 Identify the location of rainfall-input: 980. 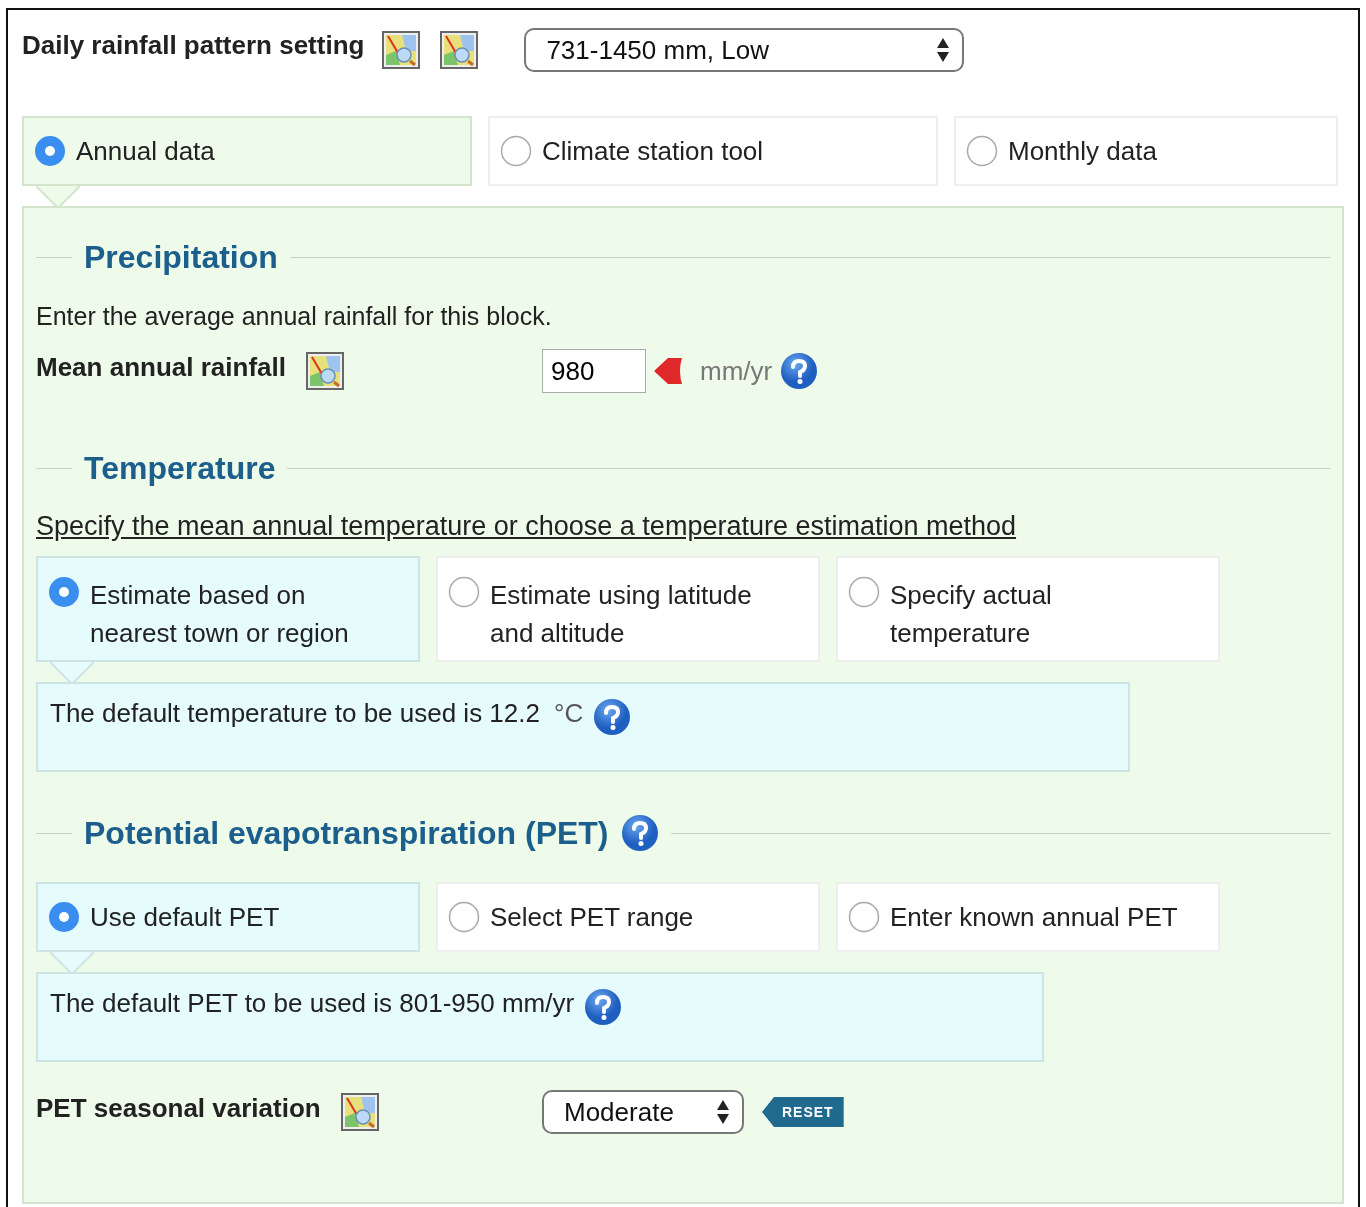
(594, 371).